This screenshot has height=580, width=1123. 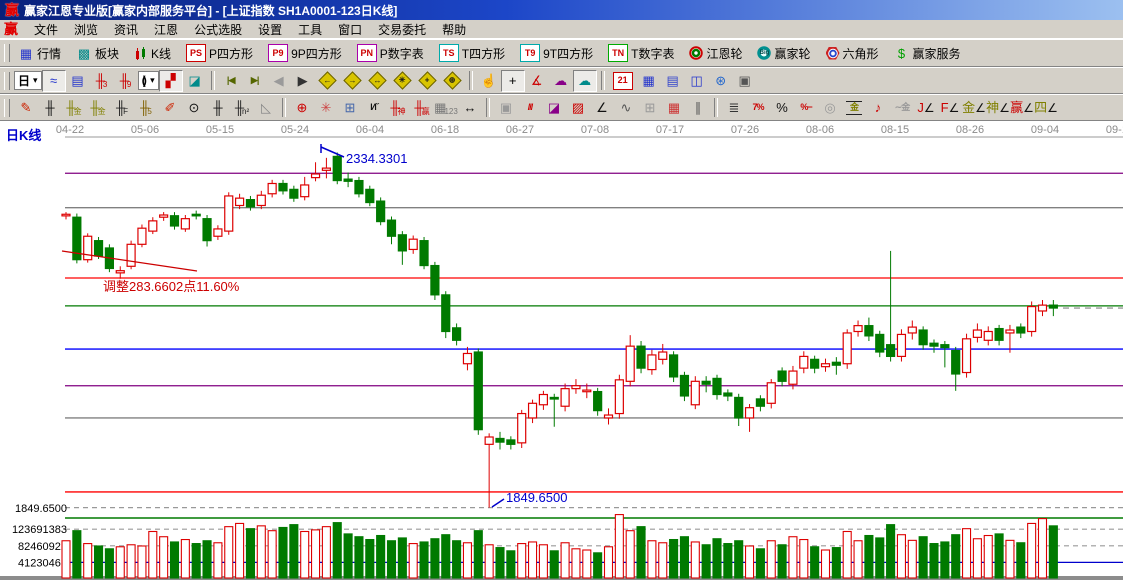 What do you see at coordinates (255, 81) in the screenshot?
I see `last-bar-icon: ▶|` at bounding box center [255, 81].